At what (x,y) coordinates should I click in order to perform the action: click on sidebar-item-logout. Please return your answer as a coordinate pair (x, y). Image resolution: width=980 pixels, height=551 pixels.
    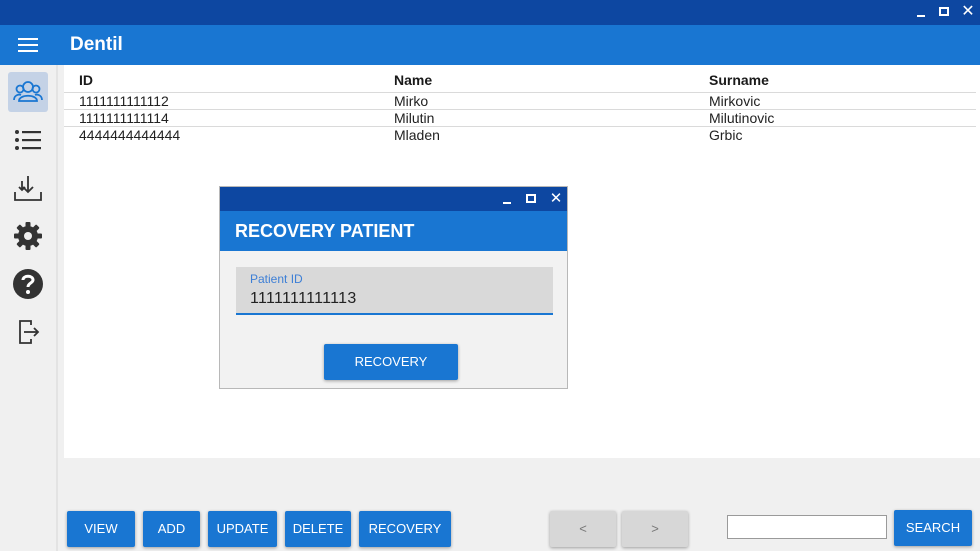
    Looking at the image, I should click on (28, 332).